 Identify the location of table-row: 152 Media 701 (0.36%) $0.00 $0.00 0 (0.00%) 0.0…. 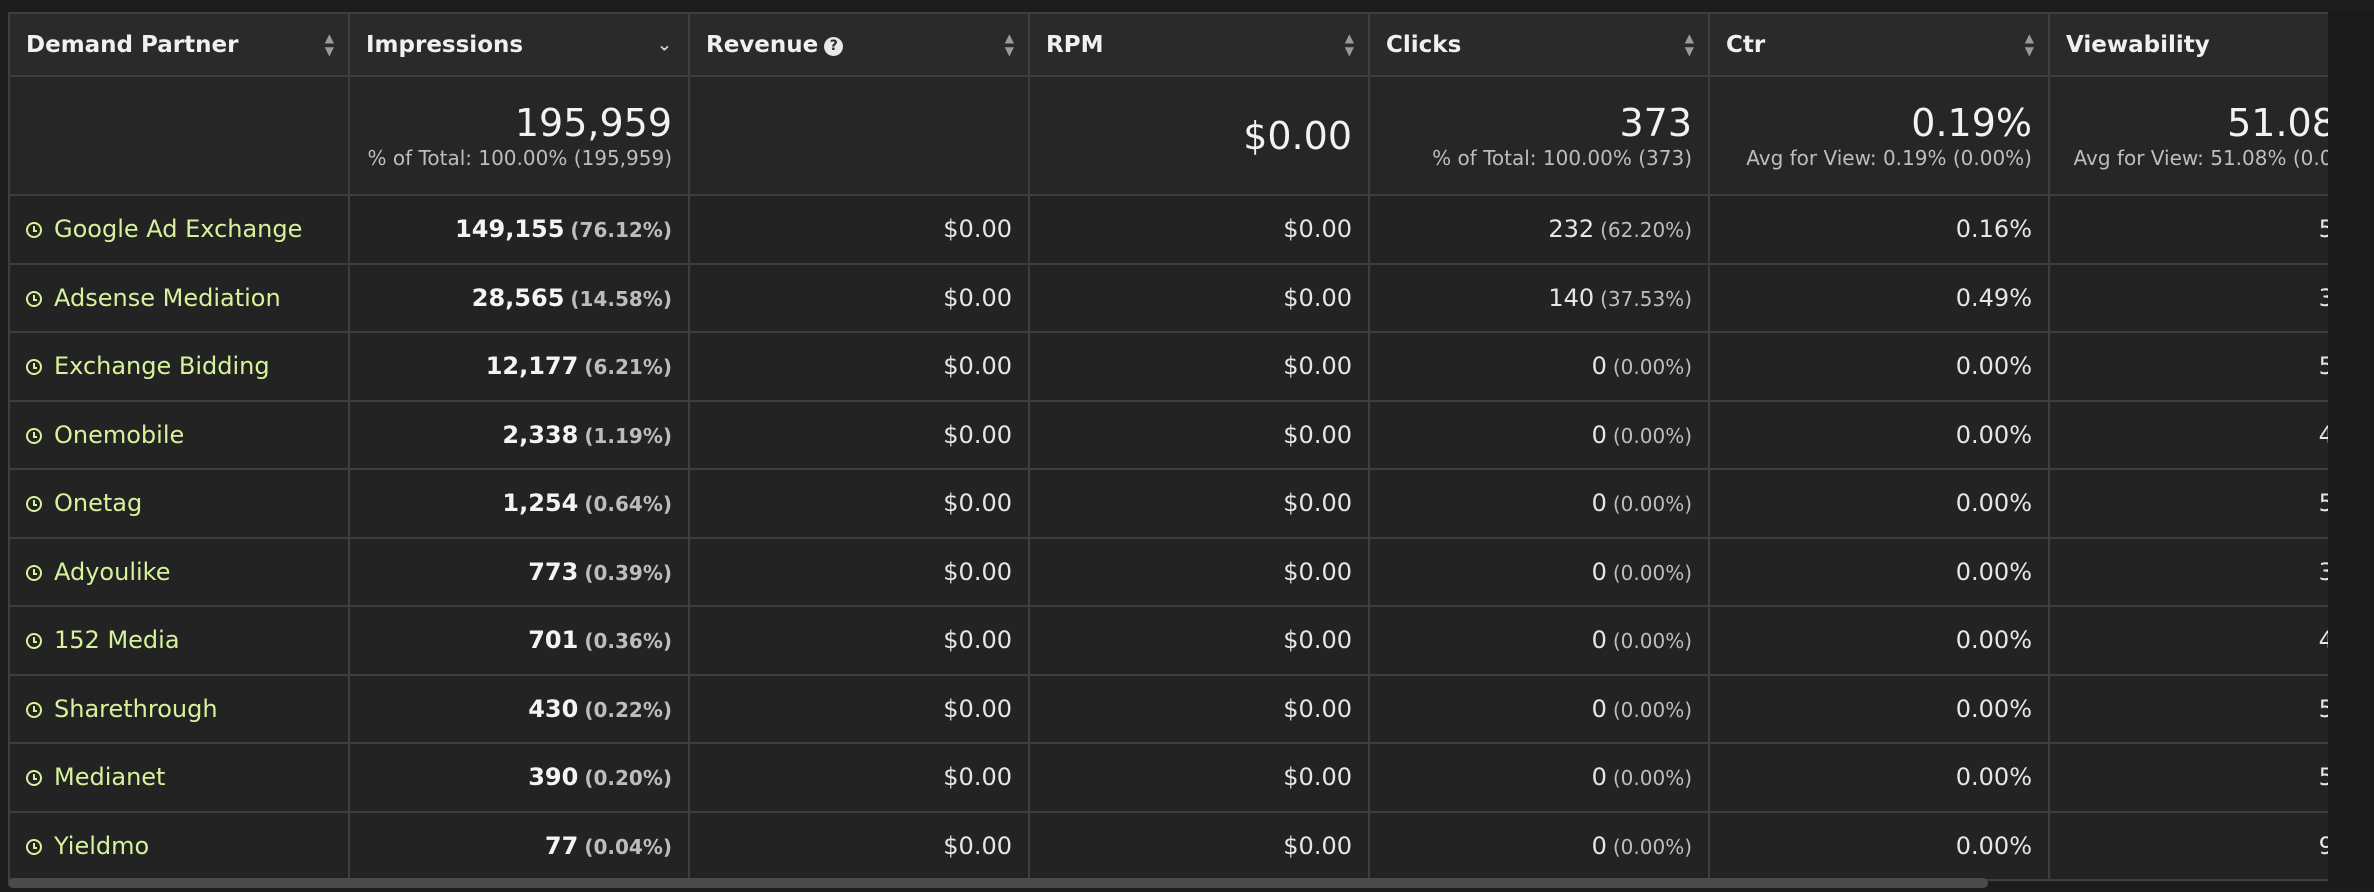
(1168, 640).